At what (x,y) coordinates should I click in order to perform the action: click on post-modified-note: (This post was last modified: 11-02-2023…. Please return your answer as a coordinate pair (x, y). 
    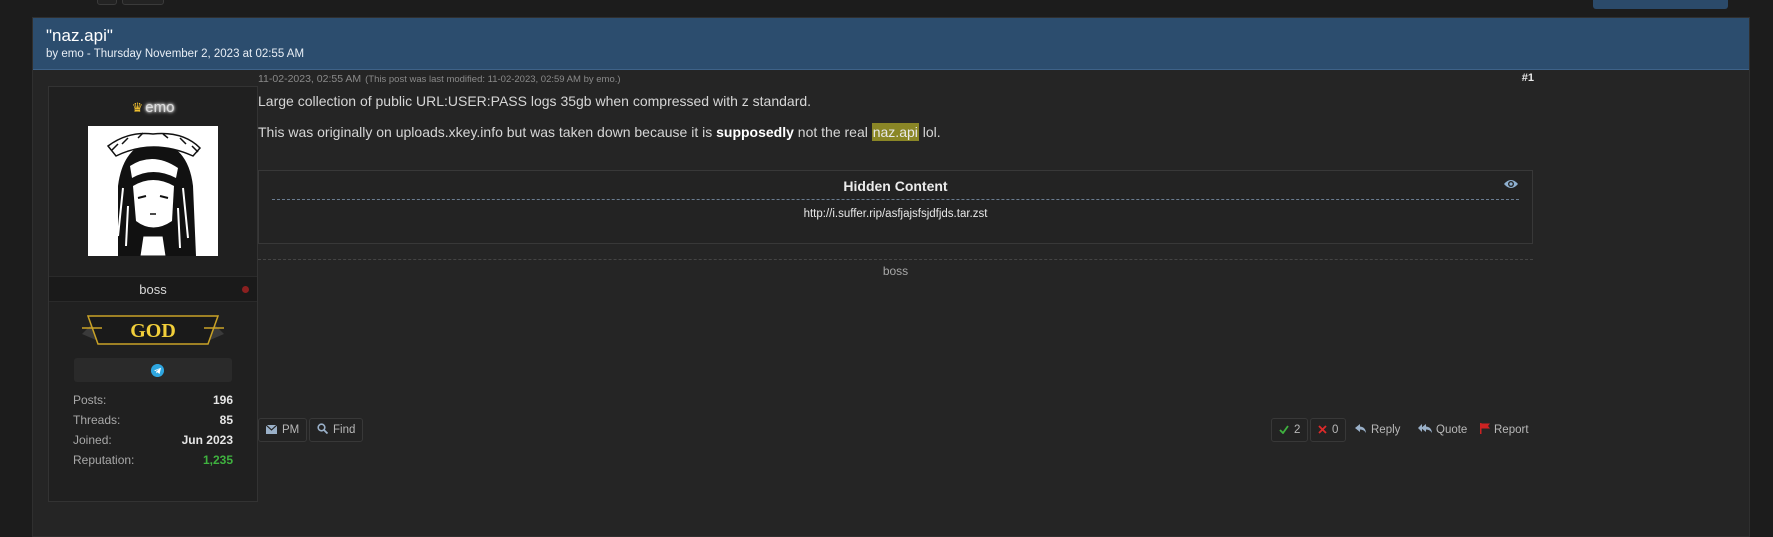
    Looking at the image, I should click on (493, 79).